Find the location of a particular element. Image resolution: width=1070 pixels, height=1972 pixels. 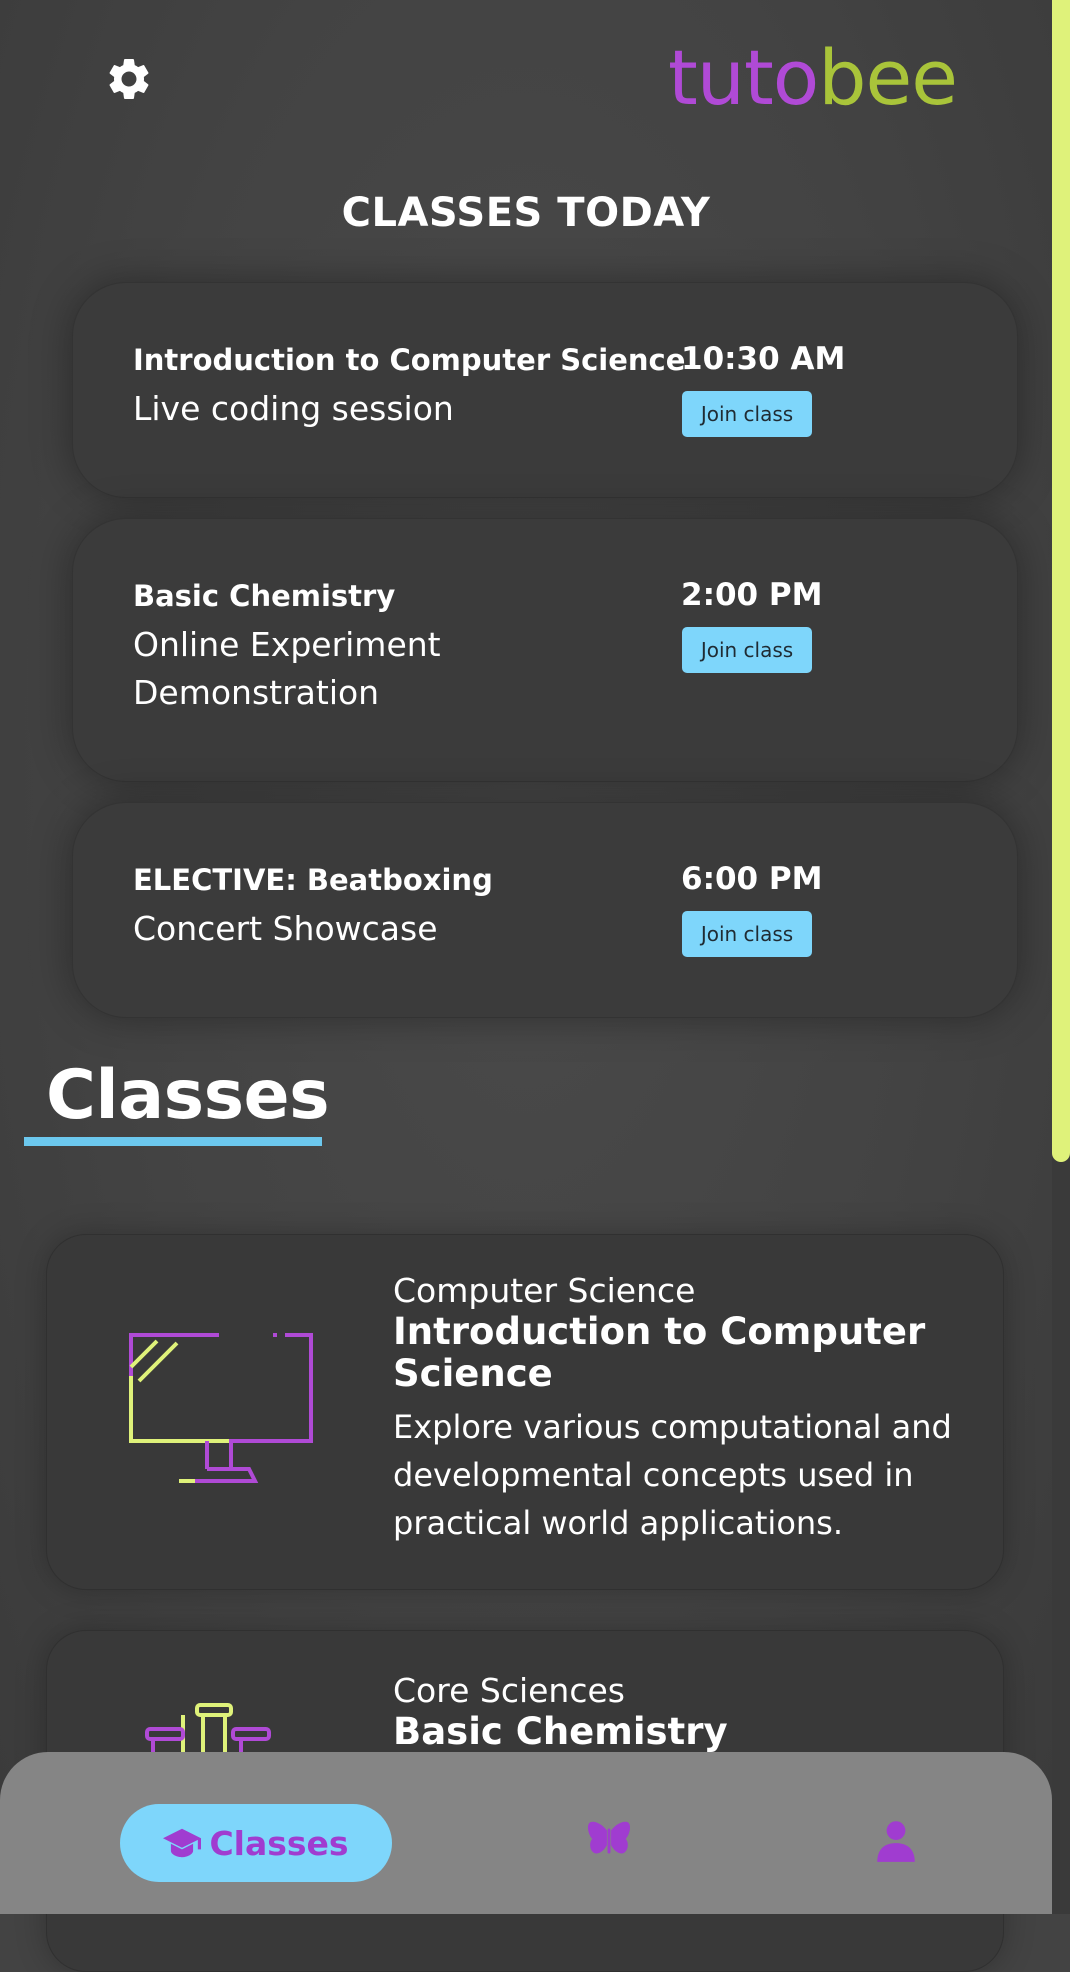

today-class-description: Concert Showcase is located at coordinates (285, 928).